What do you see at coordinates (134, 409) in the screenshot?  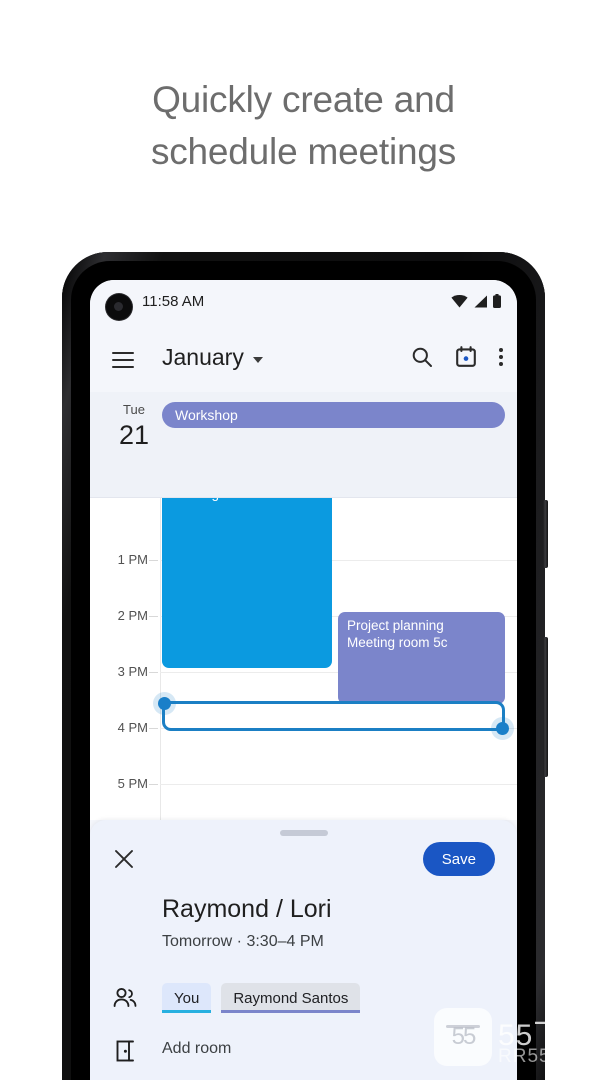 I see `day-of-week-label: Tue` at bounding box center [134, 409].